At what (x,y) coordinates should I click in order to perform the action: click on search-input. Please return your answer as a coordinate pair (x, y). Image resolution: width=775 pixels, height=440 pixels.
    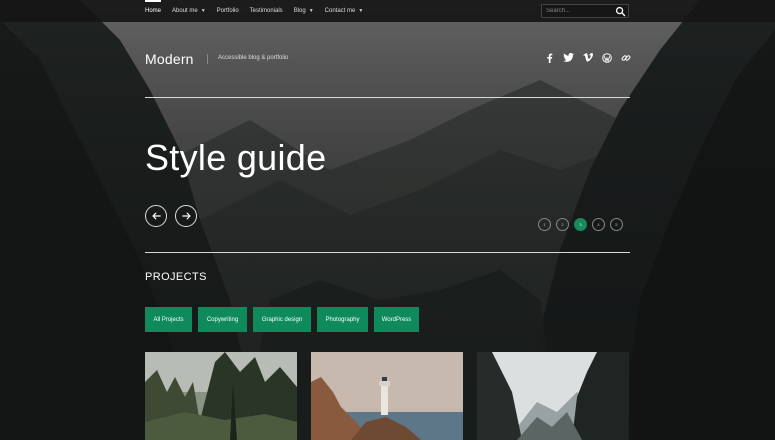
    Looking at the image, I should click on (579, 11).